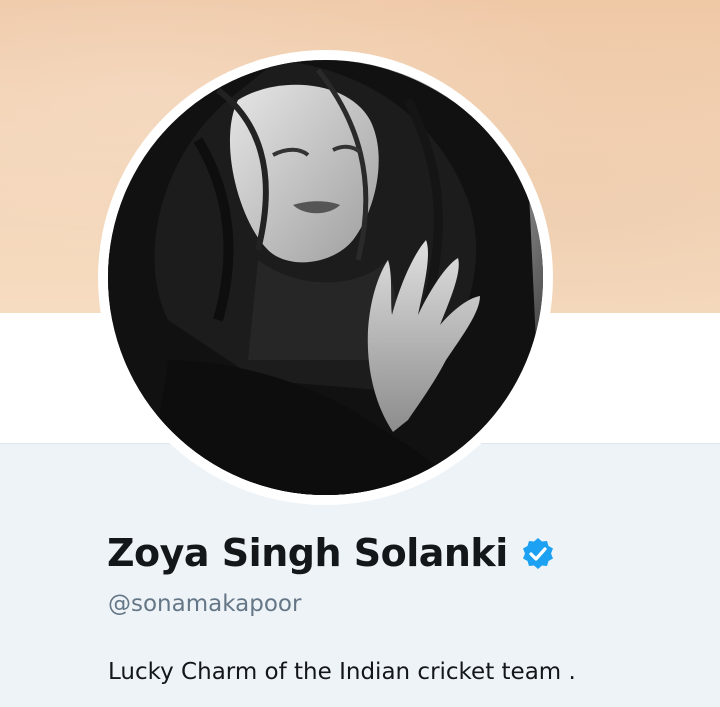 This screenshot has width=720, height=707. I want to click on display-name-row: Zoya Singh Solanki, so click(331, 553).